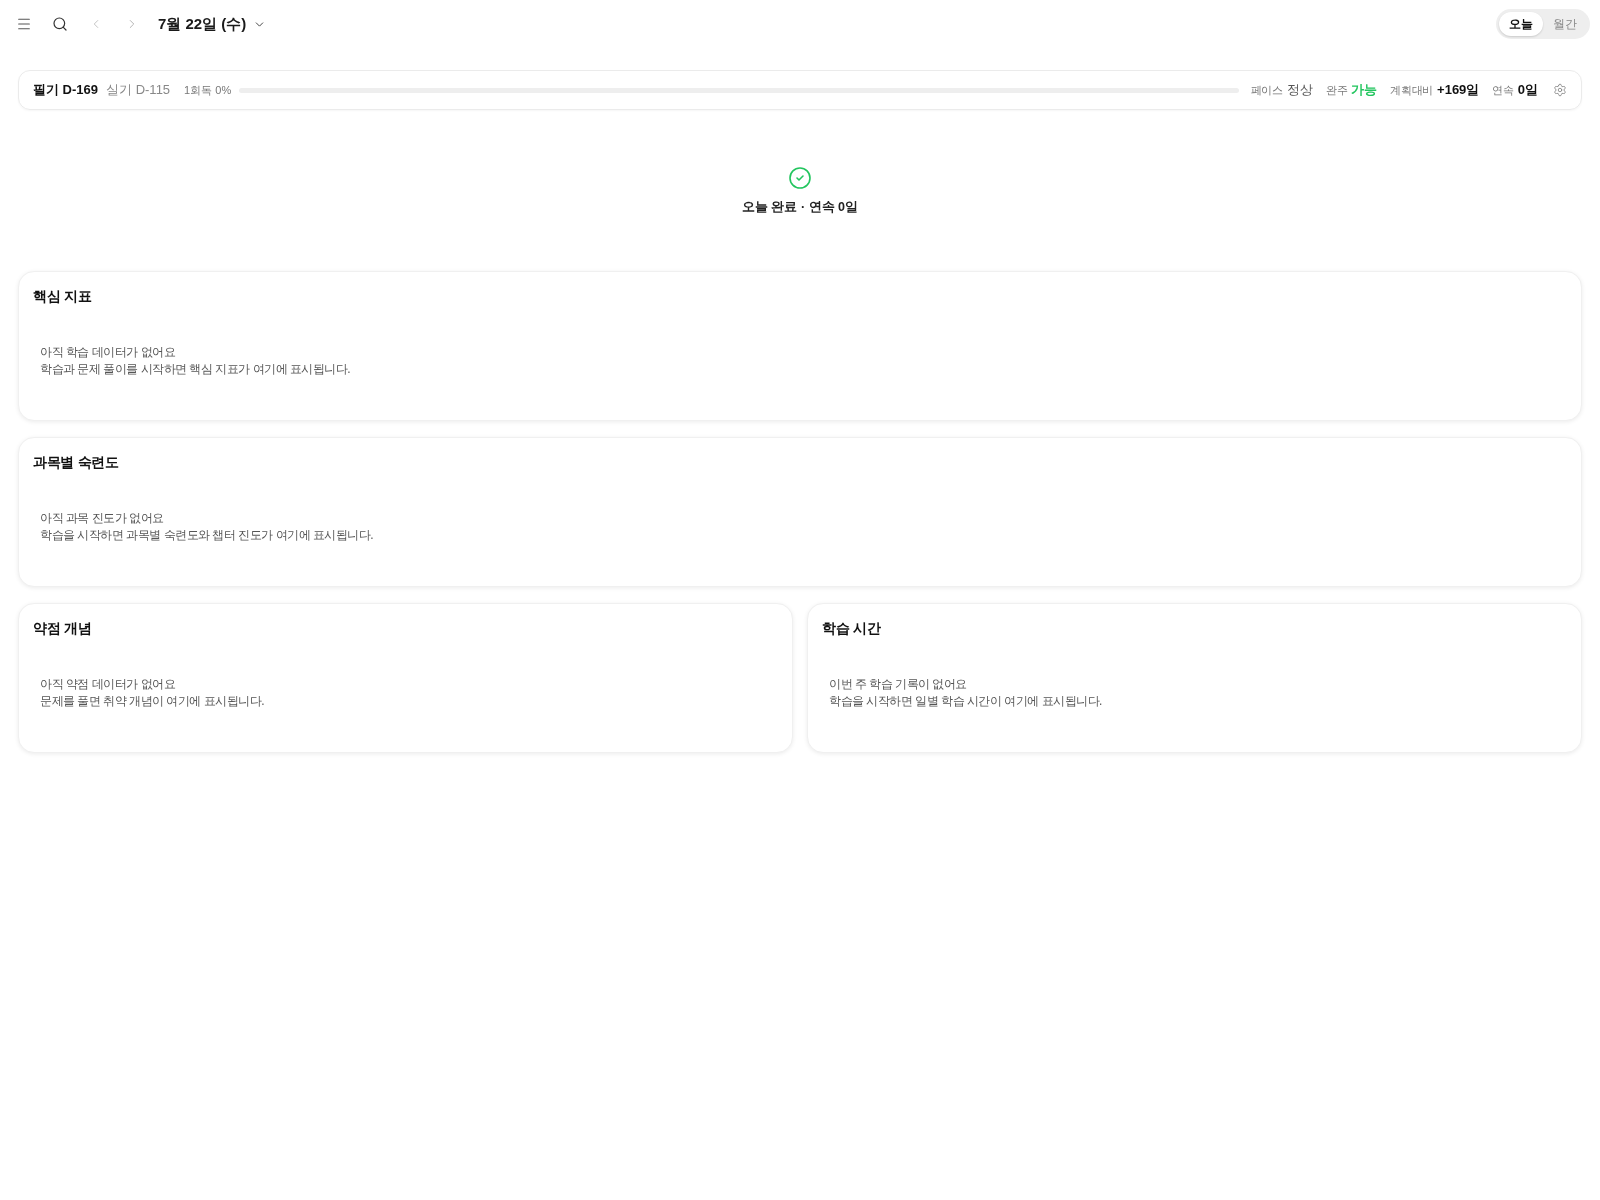 The image size is (1600, 1200). What do you see at coordinates (102, 518) in the screenshot?
I see `empty-state-text: 아직 과목 진도가 없어요` at bounding box center [102, 518].